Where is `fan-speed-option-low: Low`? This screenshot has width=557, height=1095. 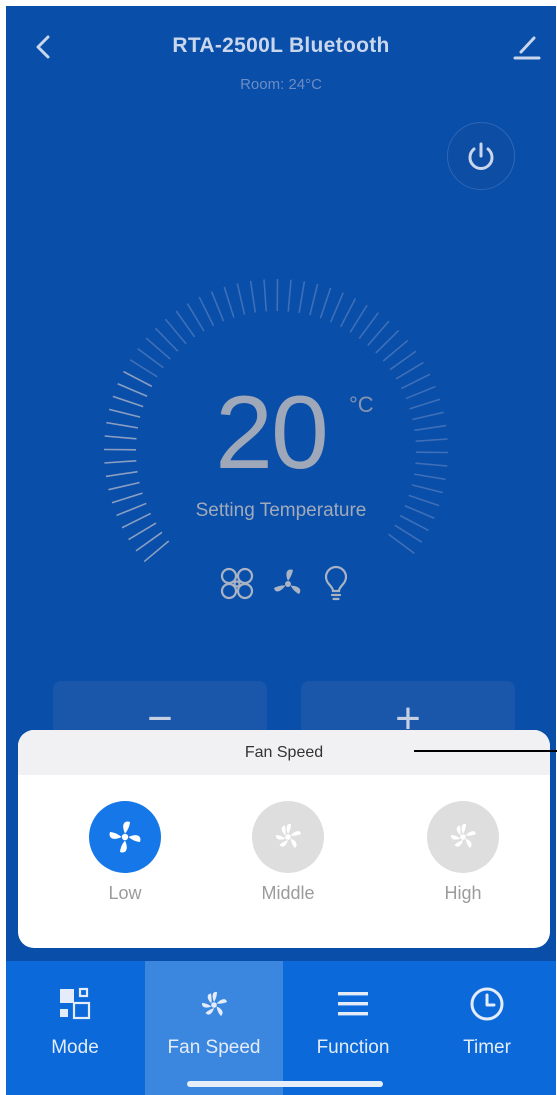
fan-speed-option-low: Low is located at coordinates (124, 852).